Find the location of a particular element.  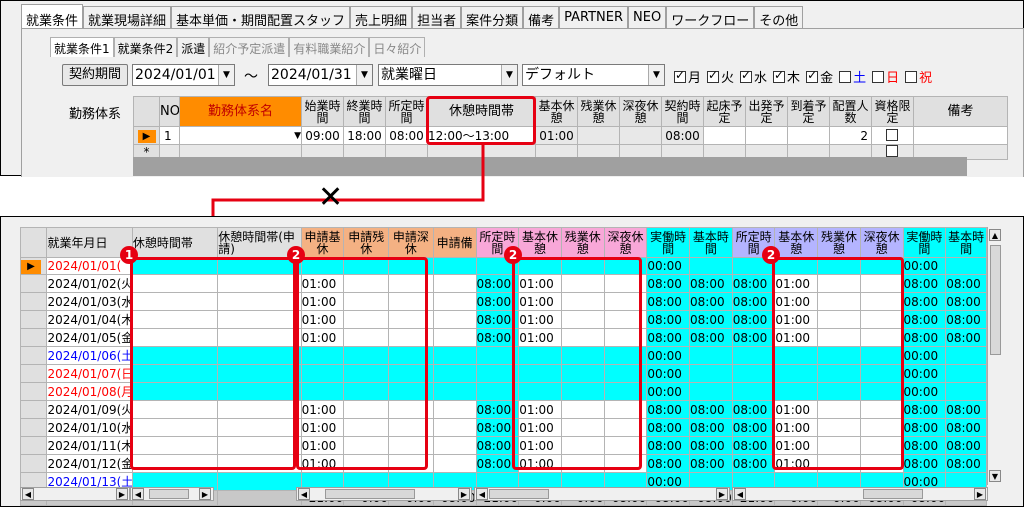

hscroll-5: ◀ ▶ is located at coordinates (860, 494).